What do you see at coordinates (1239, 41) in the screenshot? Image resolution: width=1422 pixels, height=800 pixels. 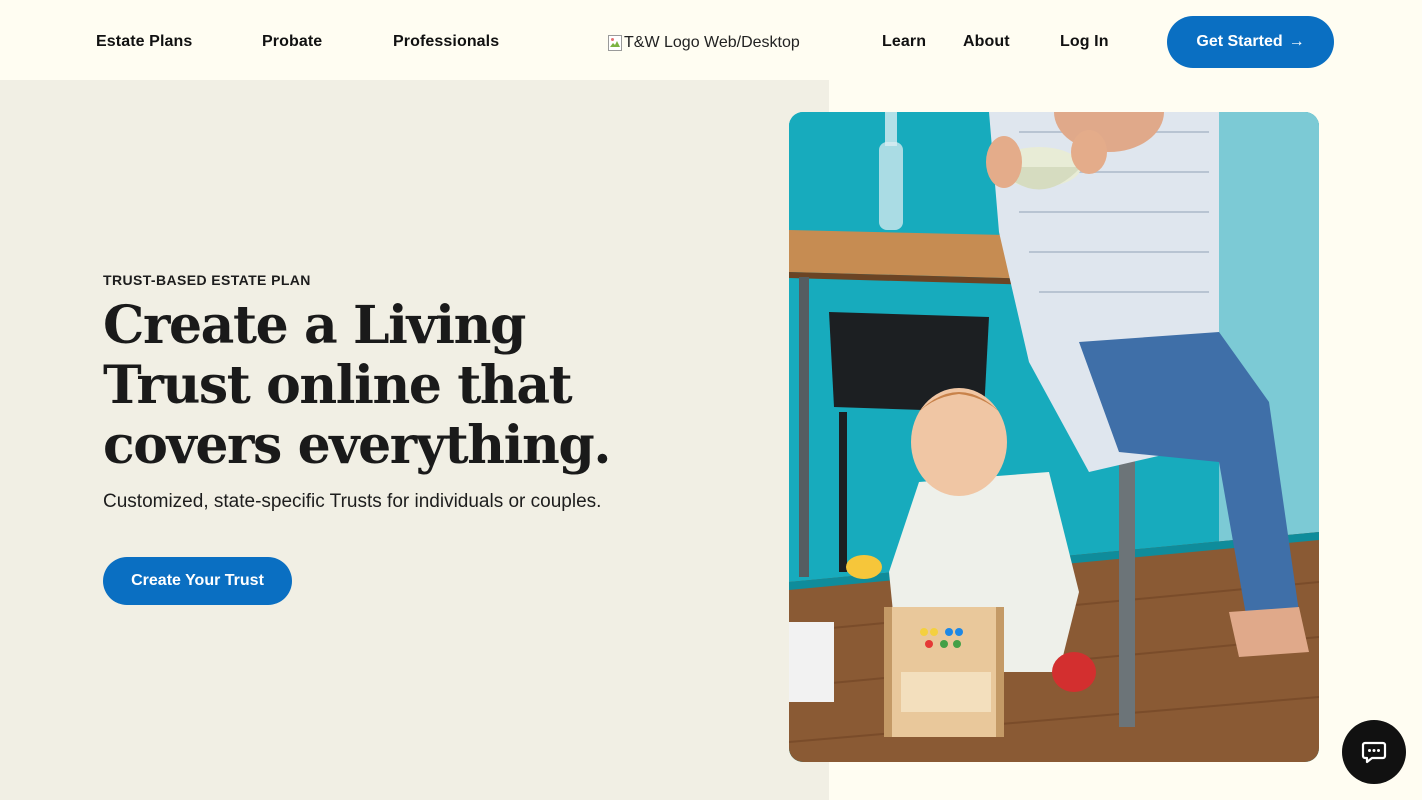 I see `get-started-label: Get Started` at bounding box center [1239, 41].